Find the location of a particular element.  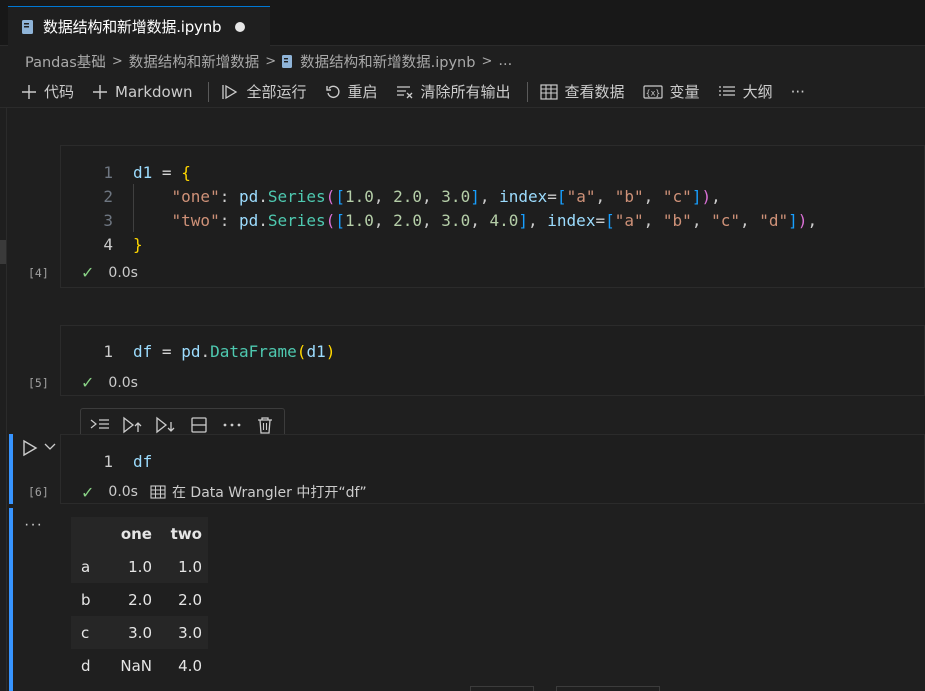

table-icon is located at coordinates (158, 492).